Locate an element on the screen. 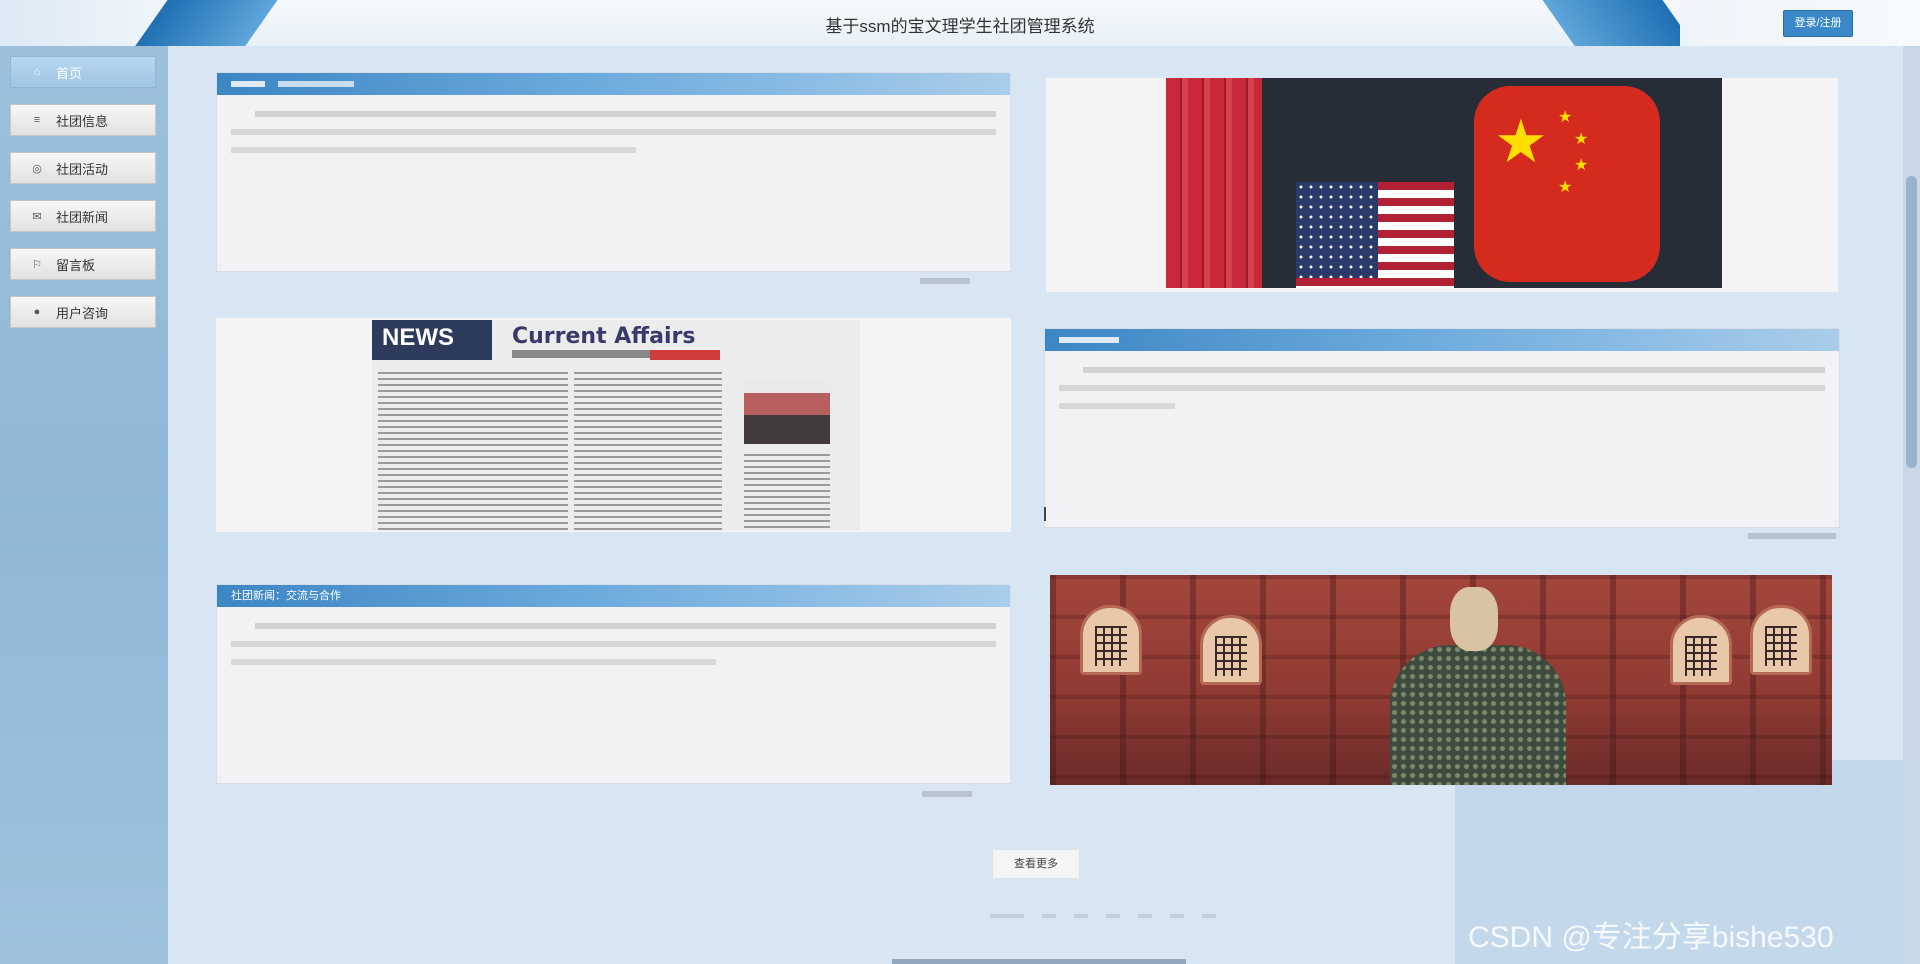  us-flag is located at coordinates (1375, 235).